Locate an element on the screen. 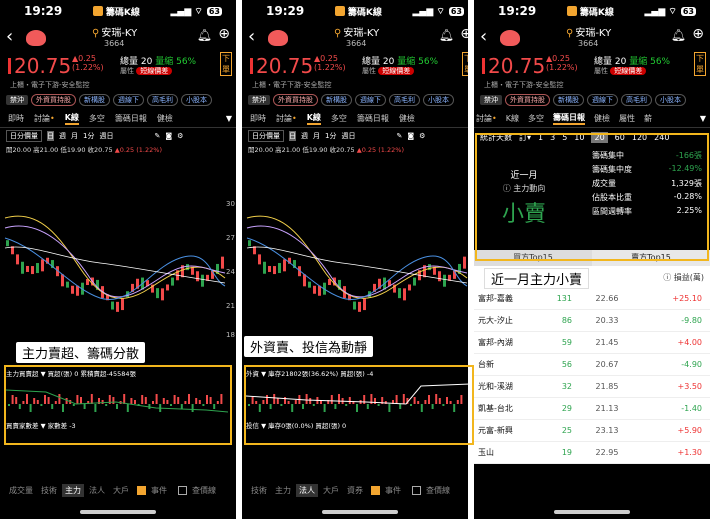 The image size is (720, 519). tab-attribute: 屬性 is located at coordinates (627, 118).